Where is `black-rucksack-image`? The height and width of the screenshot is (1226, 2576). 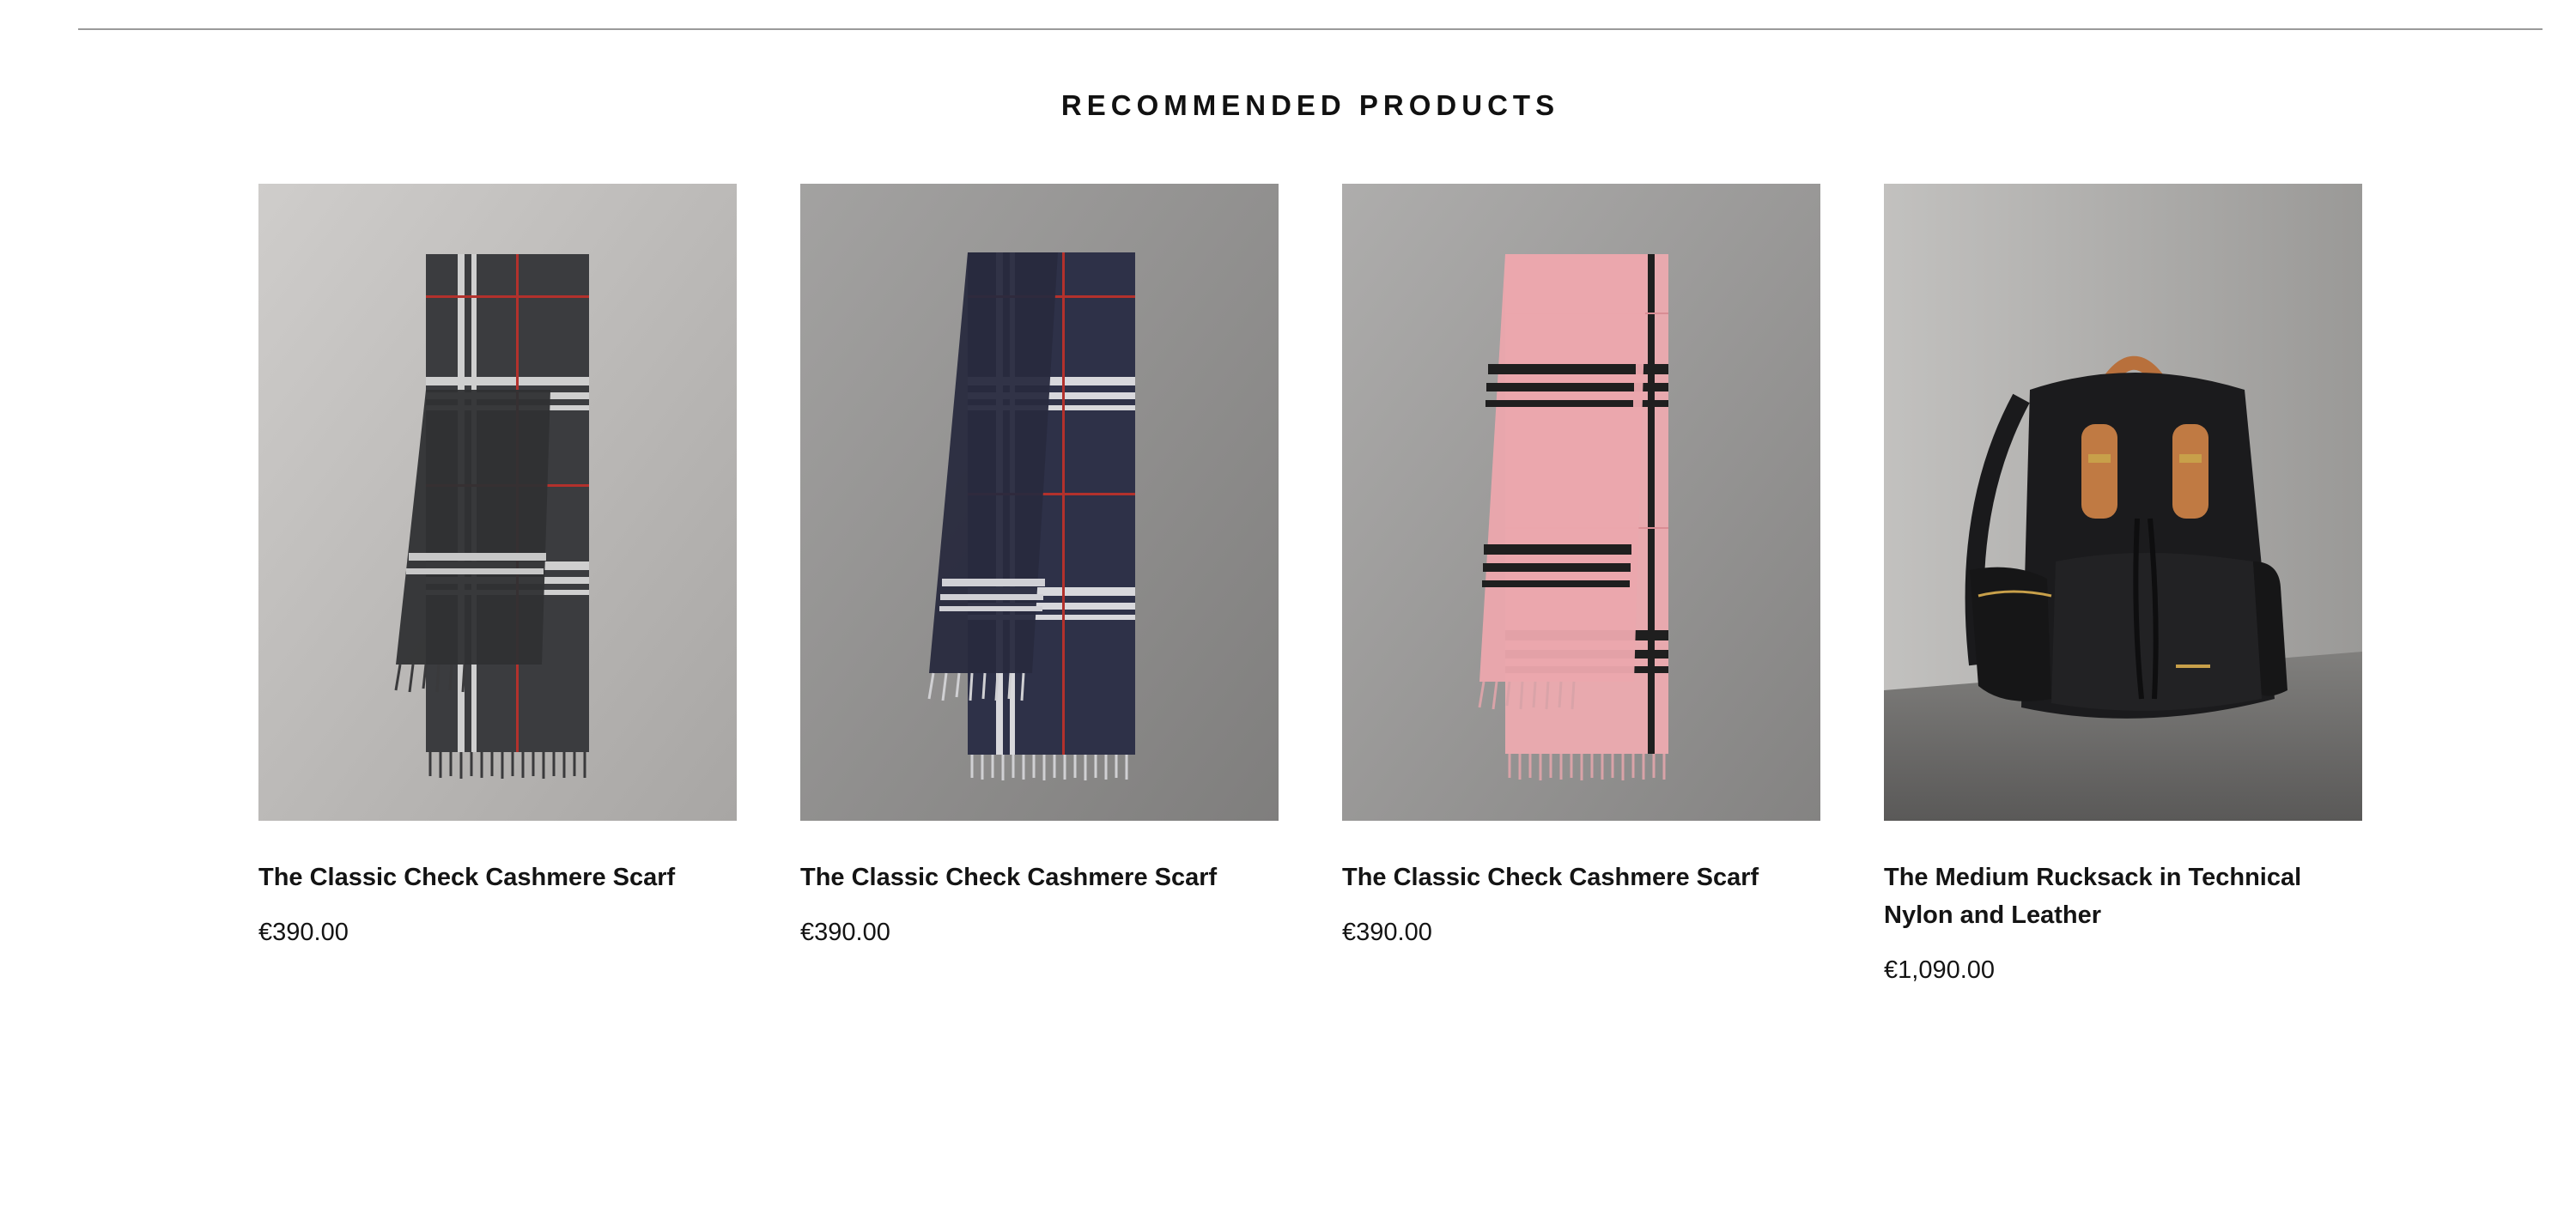
black-rucksack-image is located at coordinates (2123, 503).